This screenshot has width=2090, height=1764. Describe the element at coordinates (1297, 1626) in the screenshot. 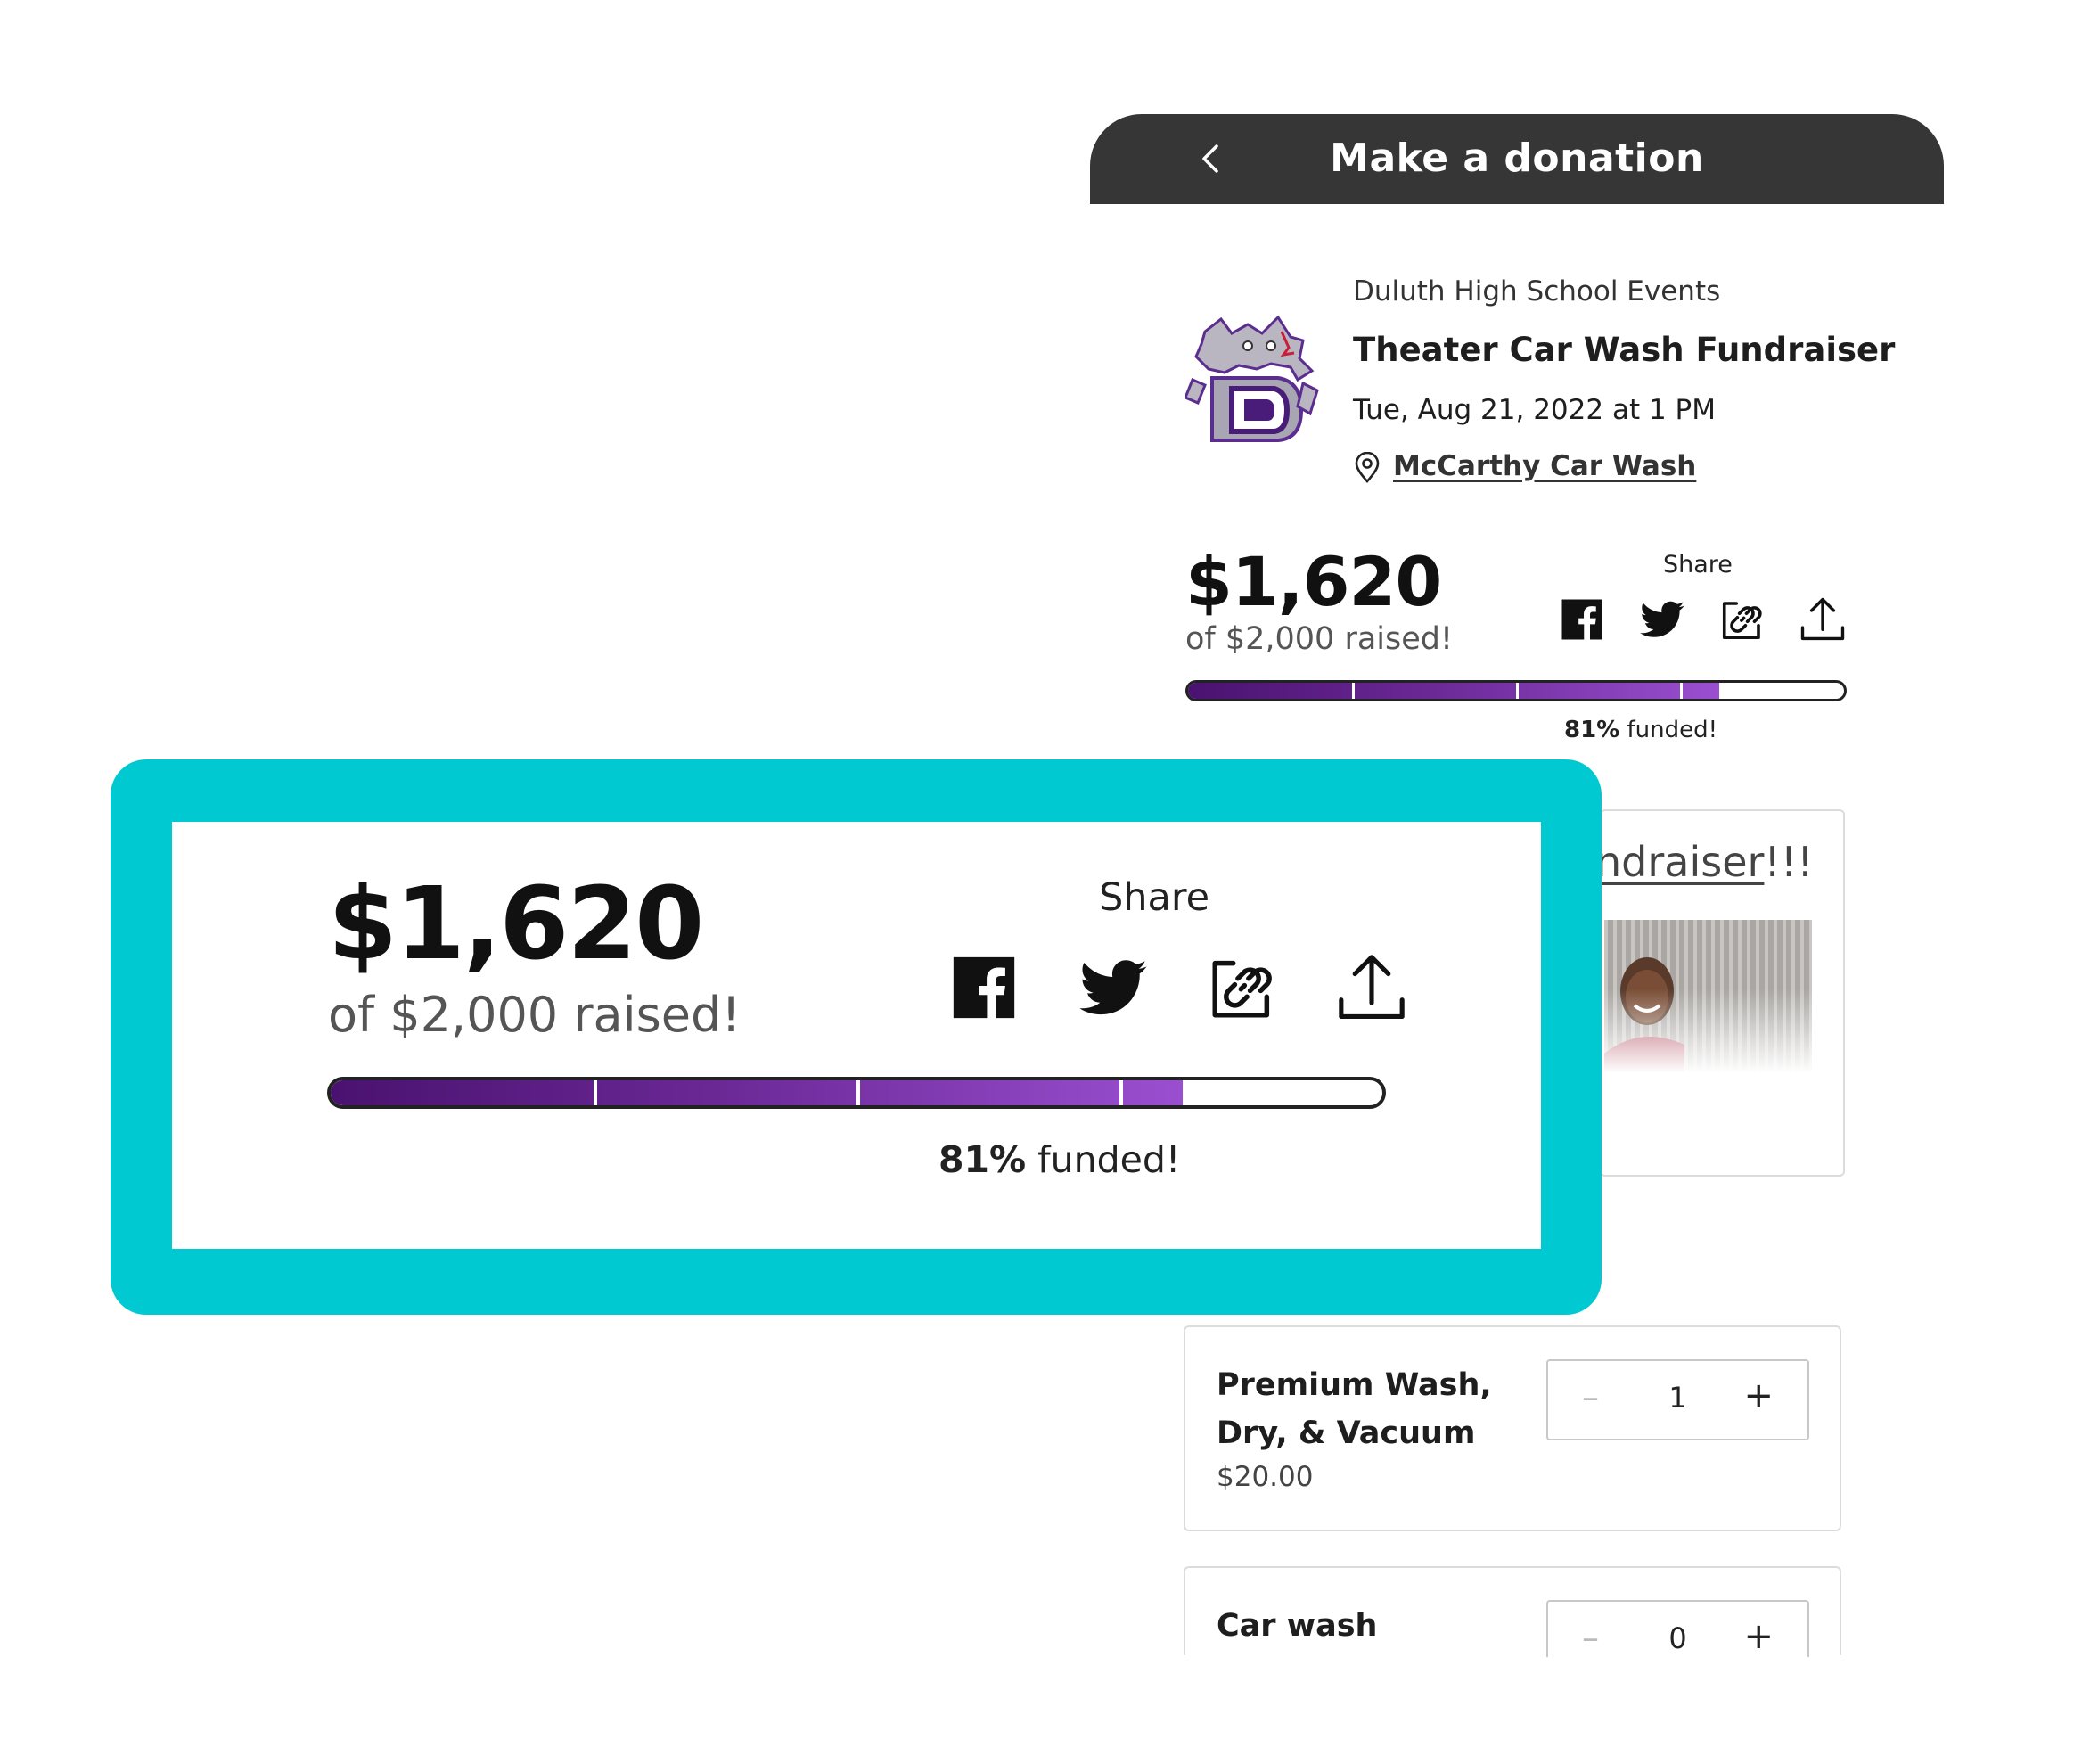

I see `product-name: Car wash` at that location.